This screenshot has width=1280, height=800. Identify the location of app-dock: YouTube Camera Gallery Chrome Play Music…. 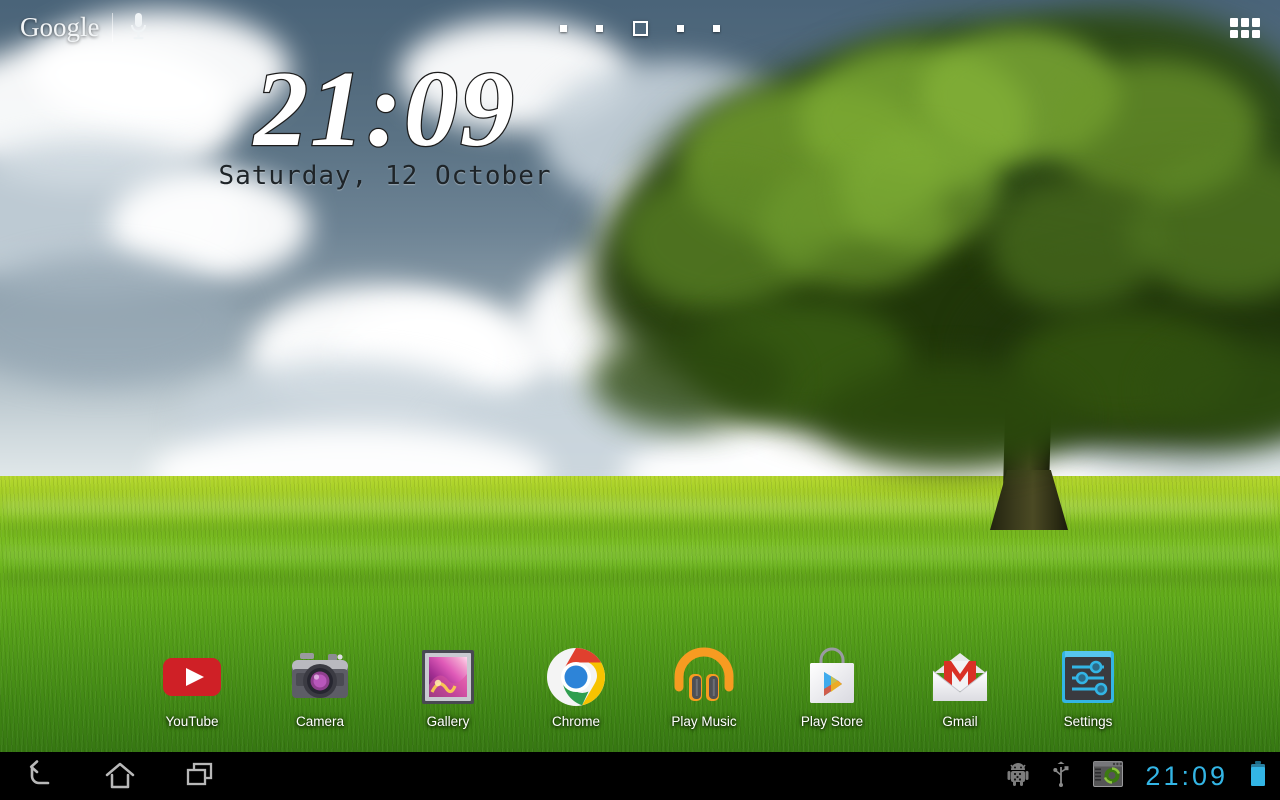
(640, 695).